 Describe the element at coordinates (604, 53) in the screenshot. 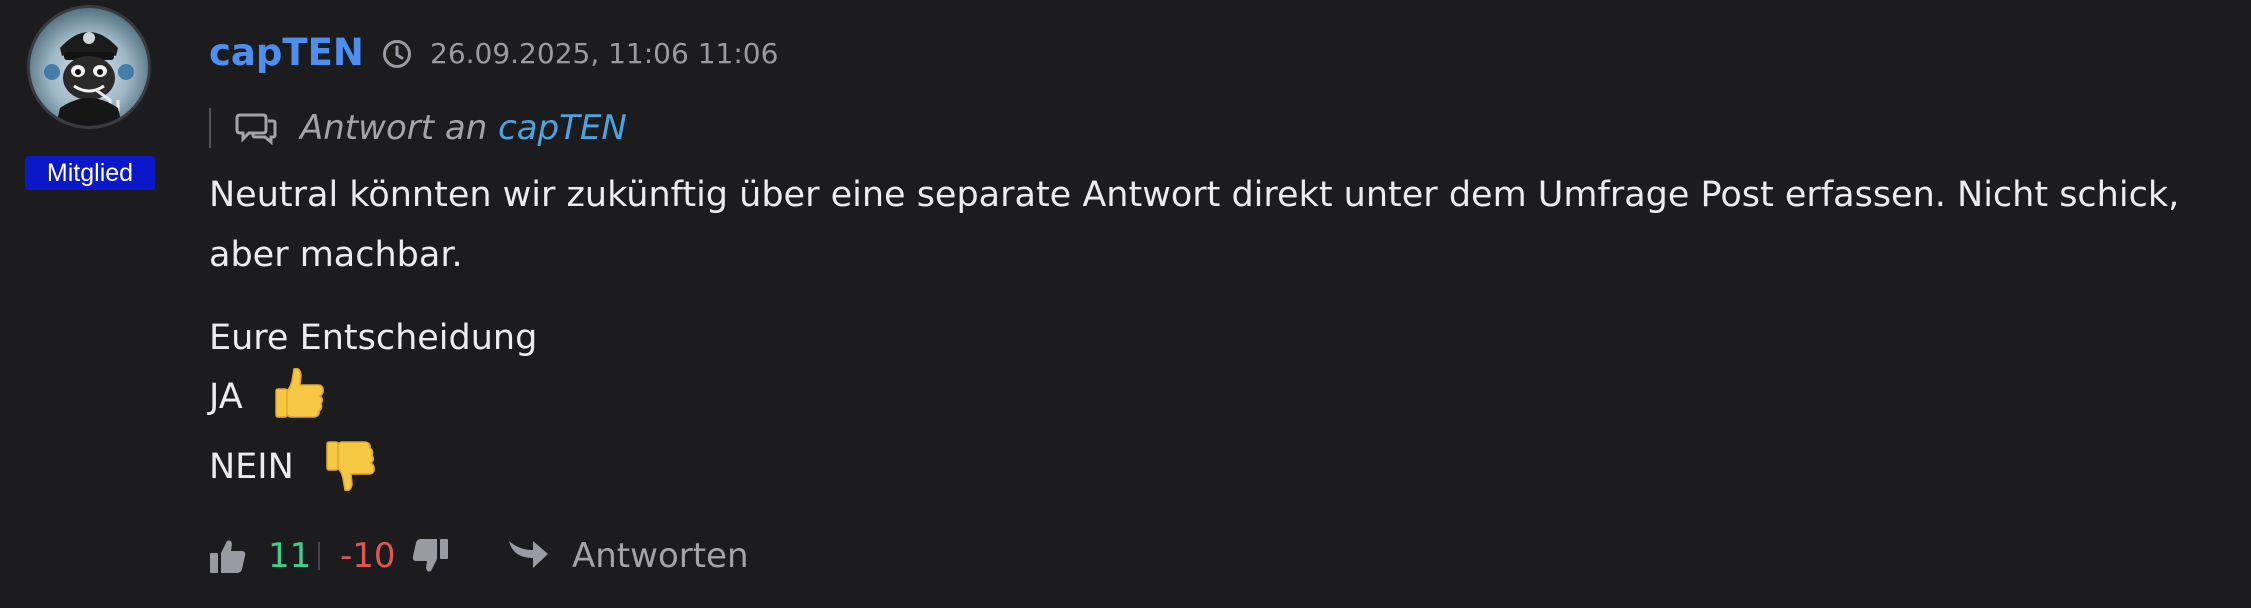

I see `post-timestamp: 26.09.2025, 11:06 11:06` at that location.